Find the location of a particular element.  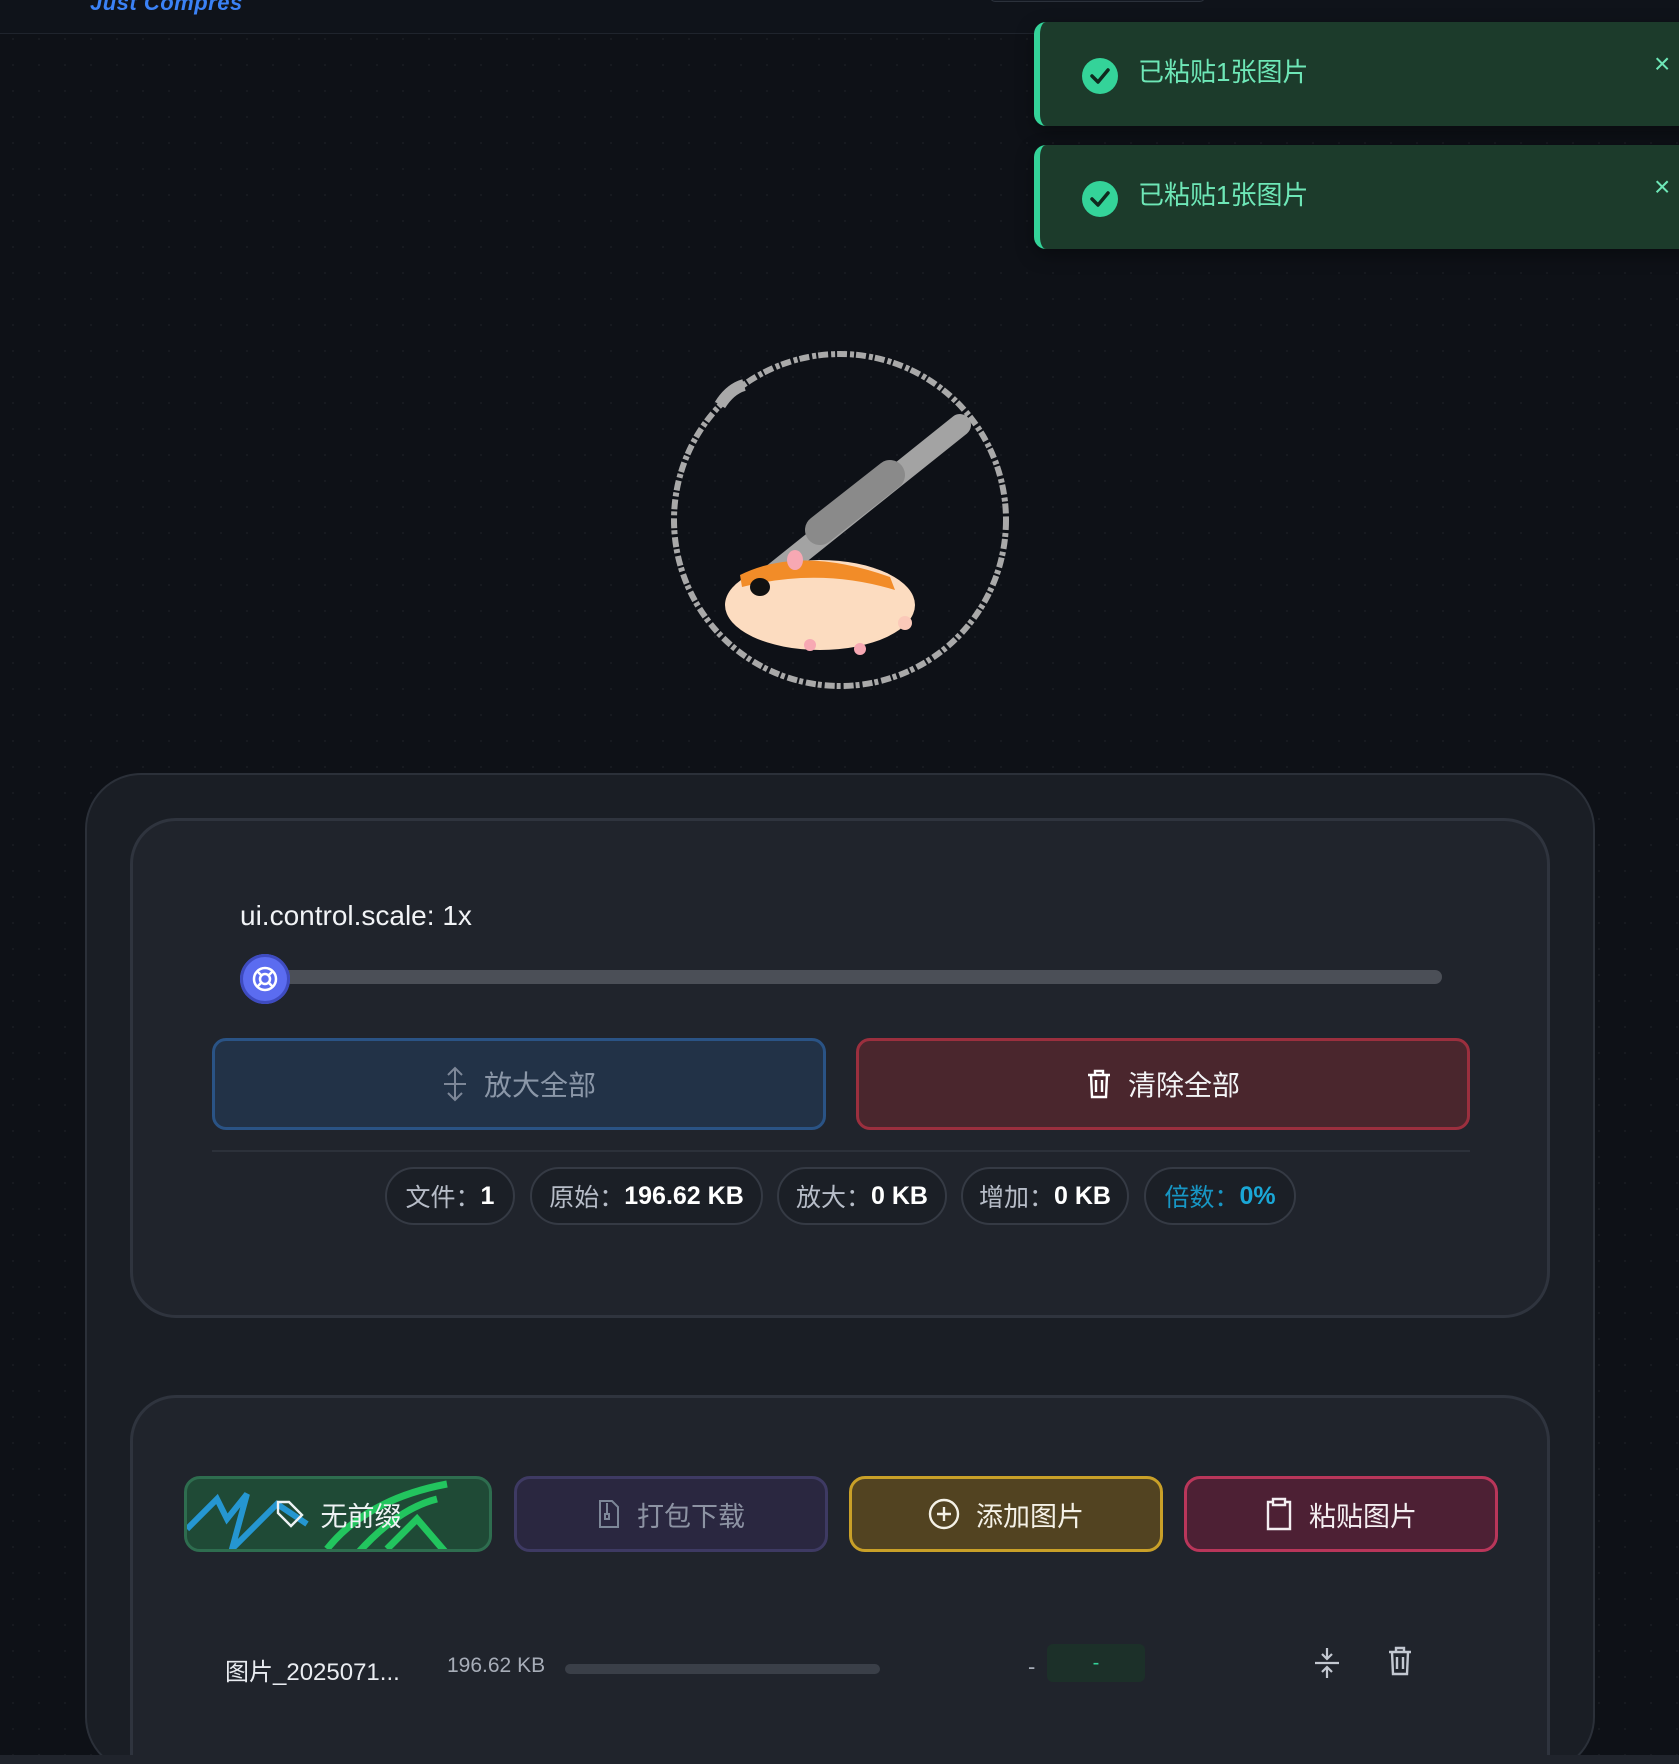

add-image-button: 添加图片 is located at coordinates (1006, 1514).